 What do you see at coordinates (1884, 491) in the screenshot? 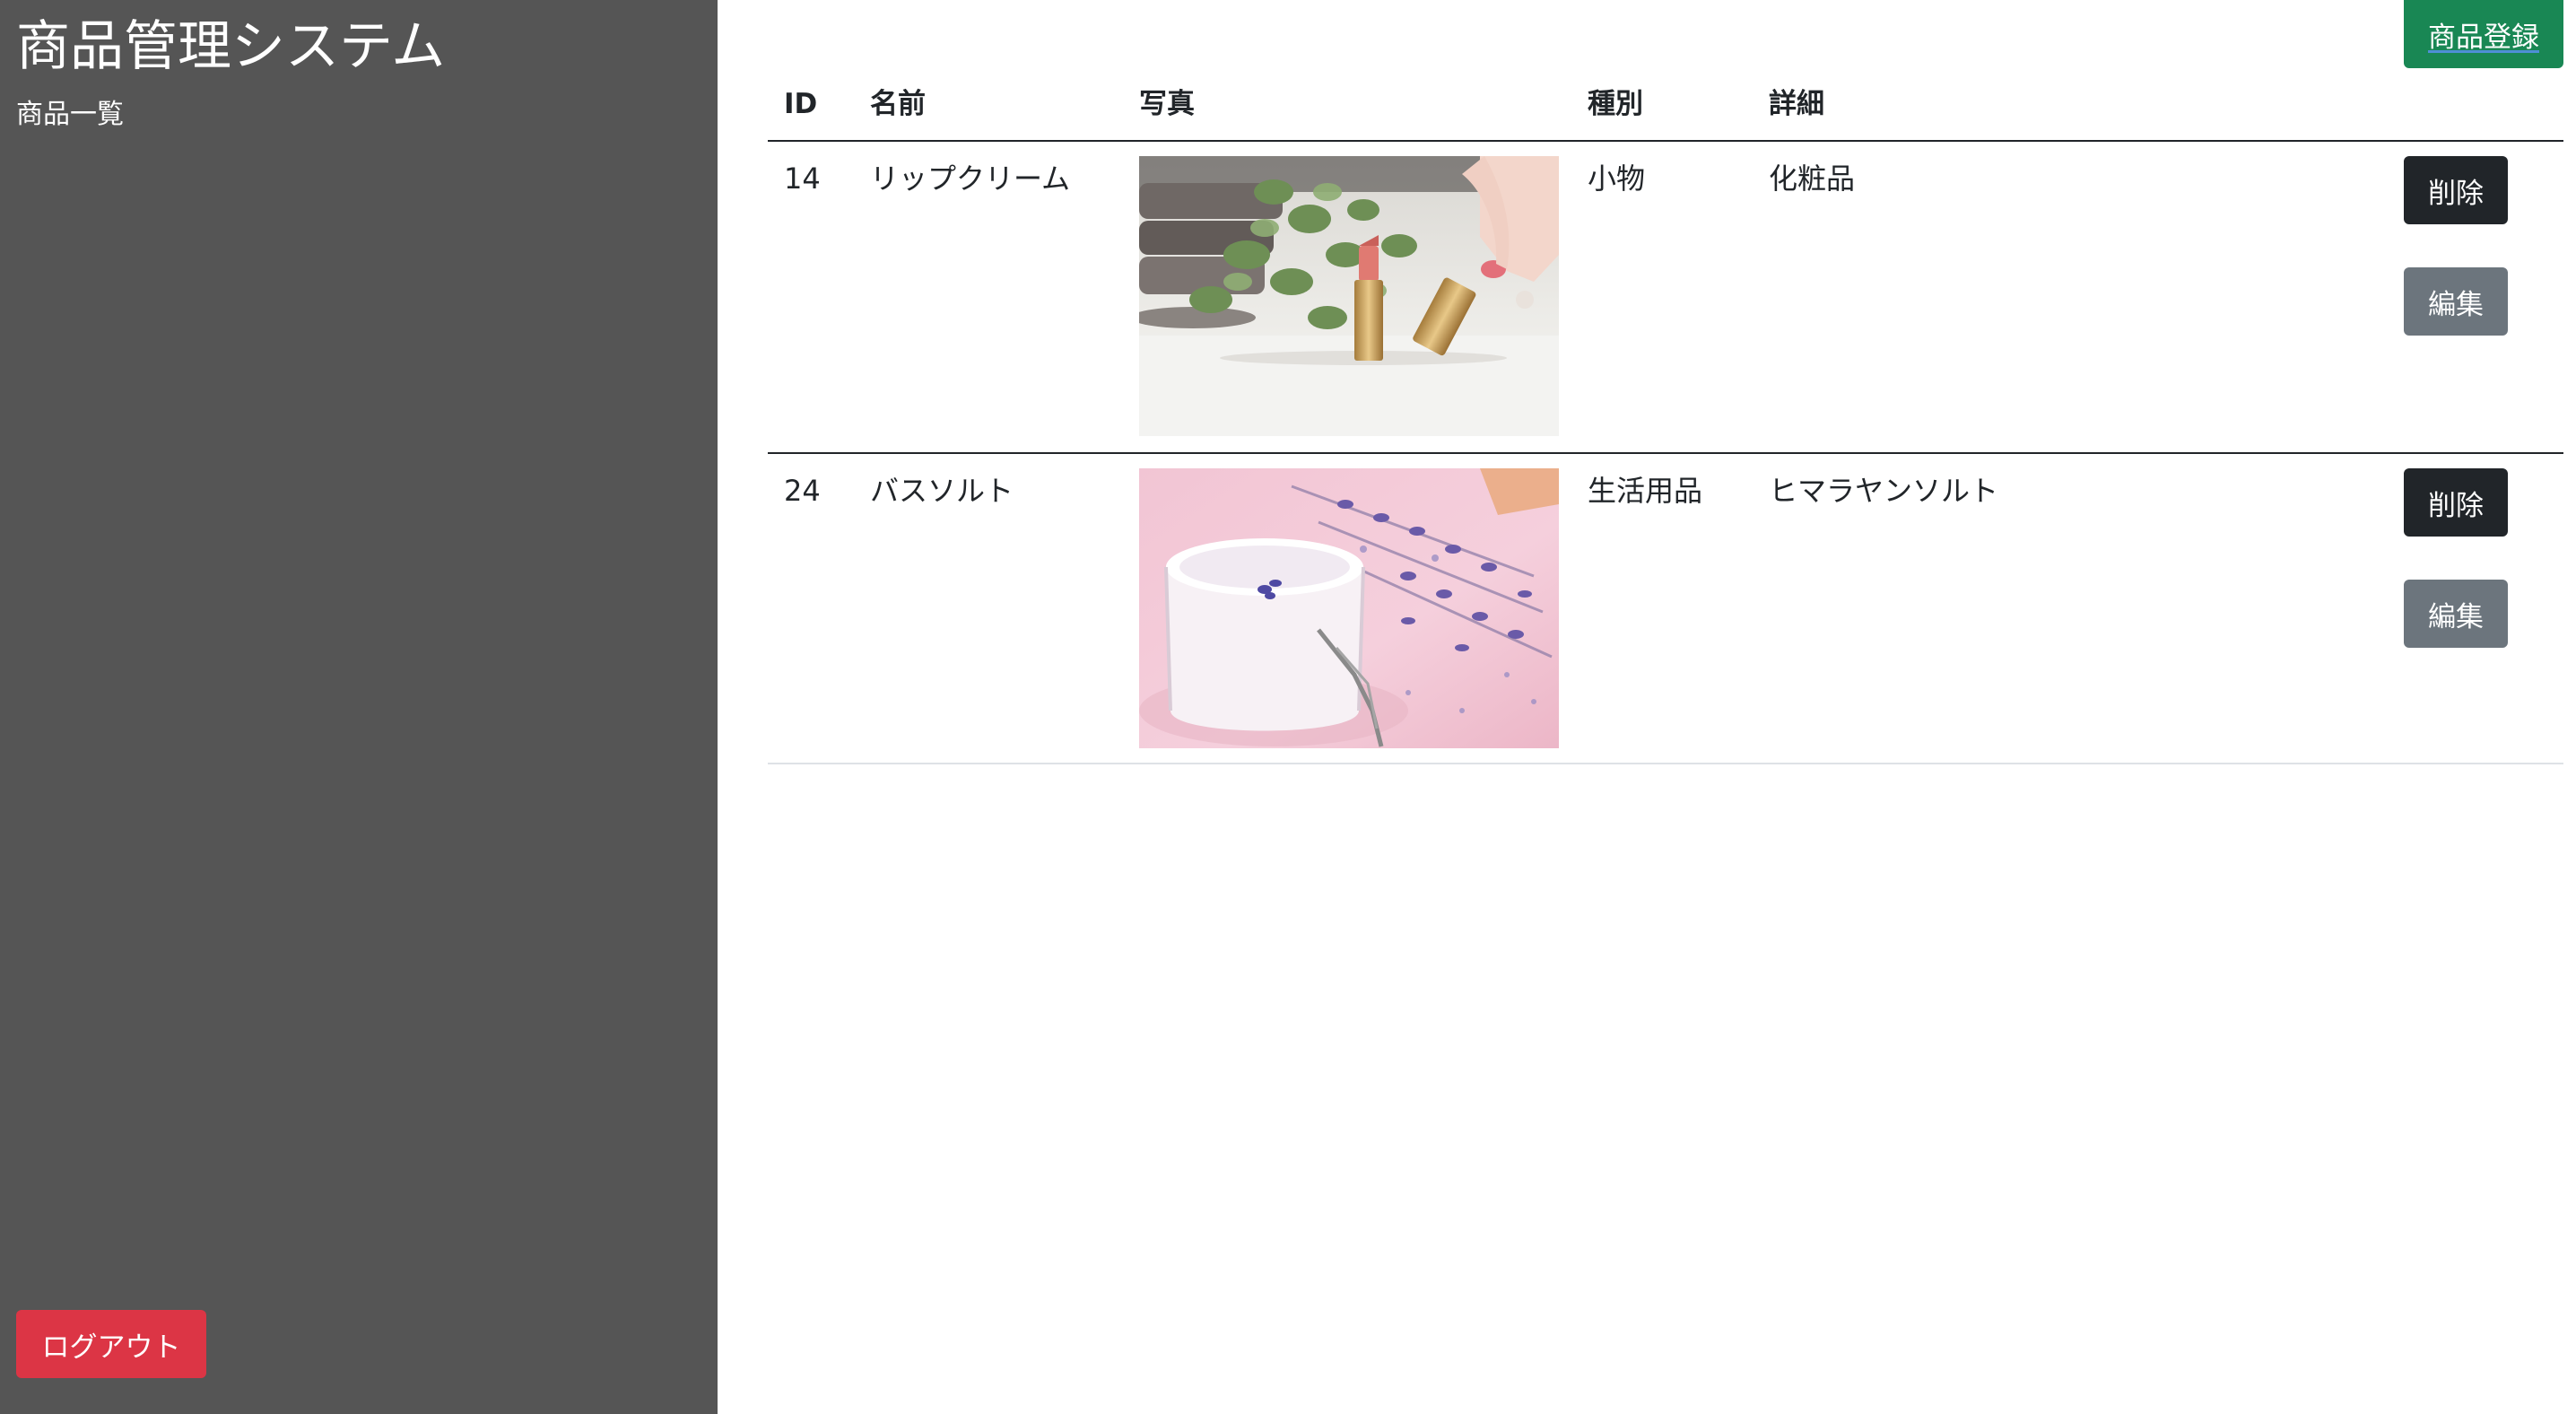
I see `row-detail: ヒマラヤンソルト` at bounding box center [1884, 491].